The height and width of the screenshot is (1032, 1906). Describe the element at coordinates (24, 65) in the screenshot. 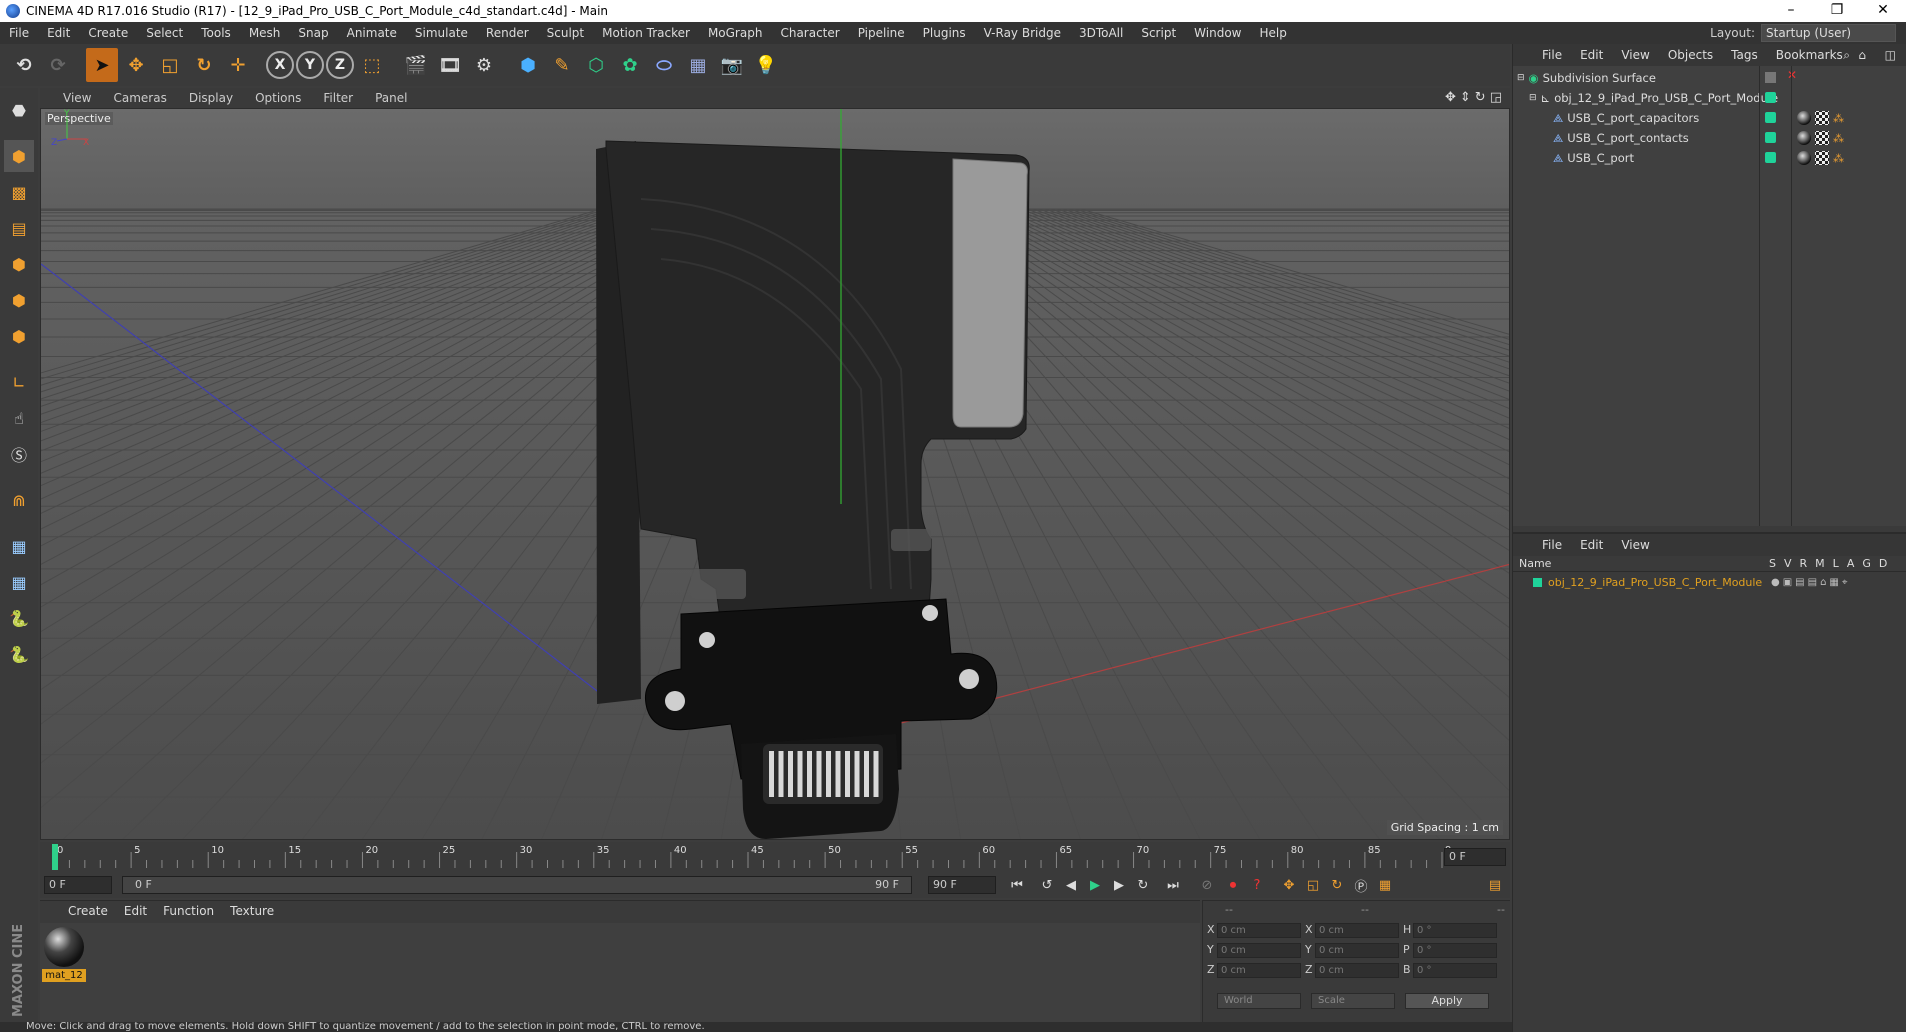

I see `undo-icon: ⟲` at that location.